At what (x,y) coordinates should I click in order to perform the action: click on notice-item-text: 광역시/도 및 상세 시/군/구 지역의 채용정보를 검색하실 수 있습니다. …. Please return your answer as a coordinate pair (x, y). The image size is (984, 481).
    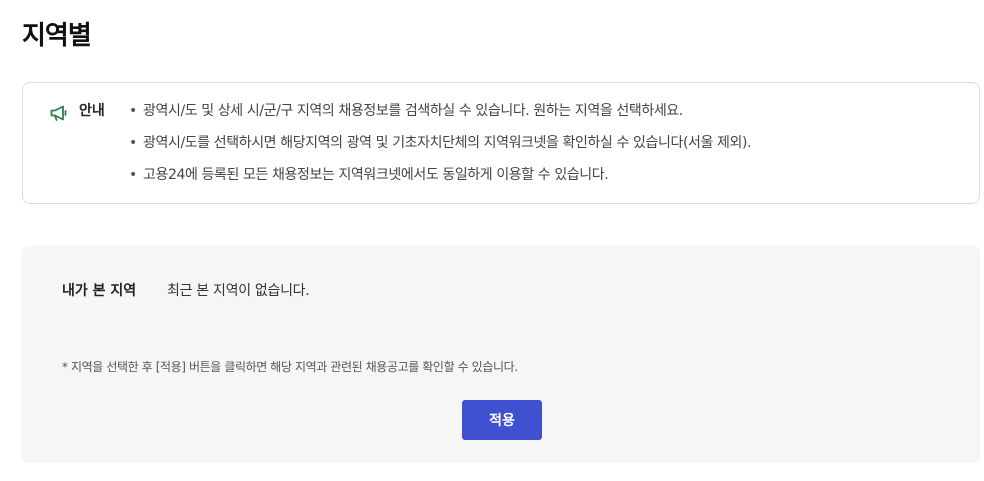
    Looking at the image, I should click on (413, 111).